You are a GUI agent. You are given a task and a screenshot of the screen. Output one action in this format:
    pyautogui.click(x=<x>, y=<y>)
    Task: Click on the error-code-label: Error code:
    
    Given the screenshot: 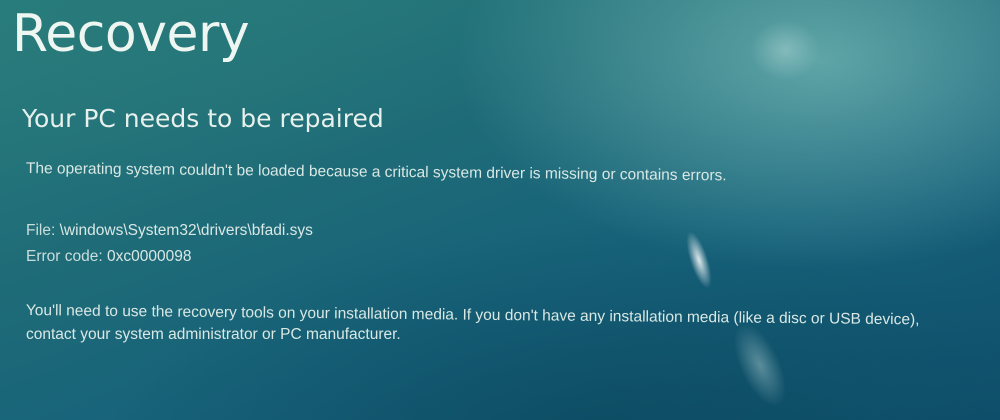 What is the action you would take?
    pyautogui.click(x=64, y=256)
    